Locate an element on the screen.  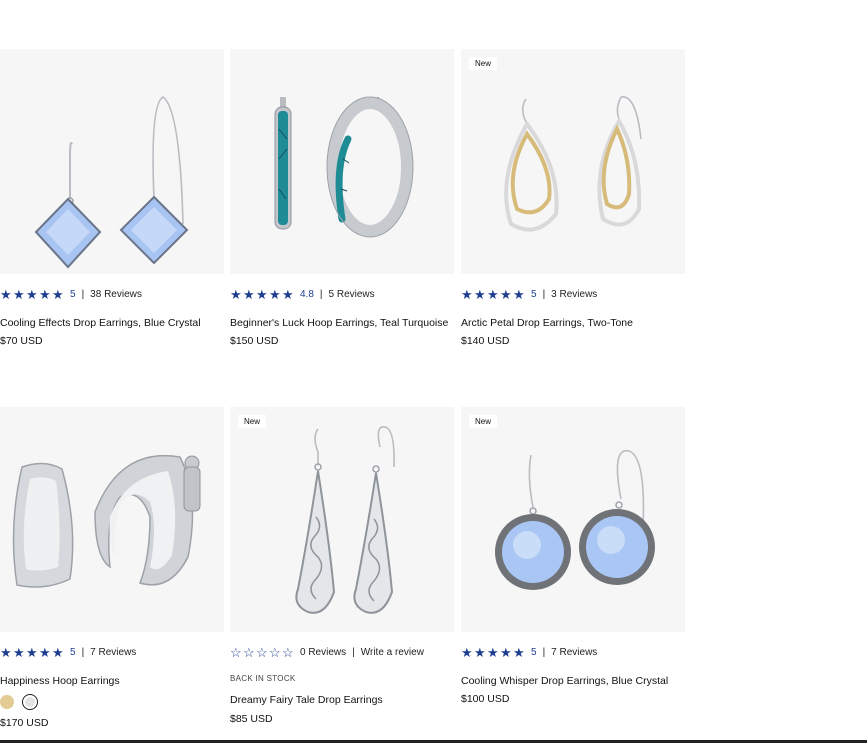
product-card: New ★ ★ ★ ★ ★ 5 | 7 Reviews Cooling Whisp is located at coordinates (573, 556).